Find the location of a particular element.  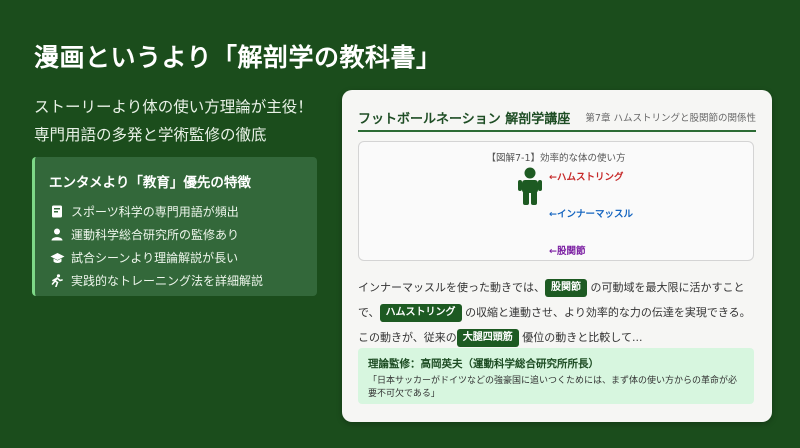

subtitle: ストーリーより体の使い方理論が主役！ 専門用語の多発と学術監修の徹底 is located at coordinates (173, 121).